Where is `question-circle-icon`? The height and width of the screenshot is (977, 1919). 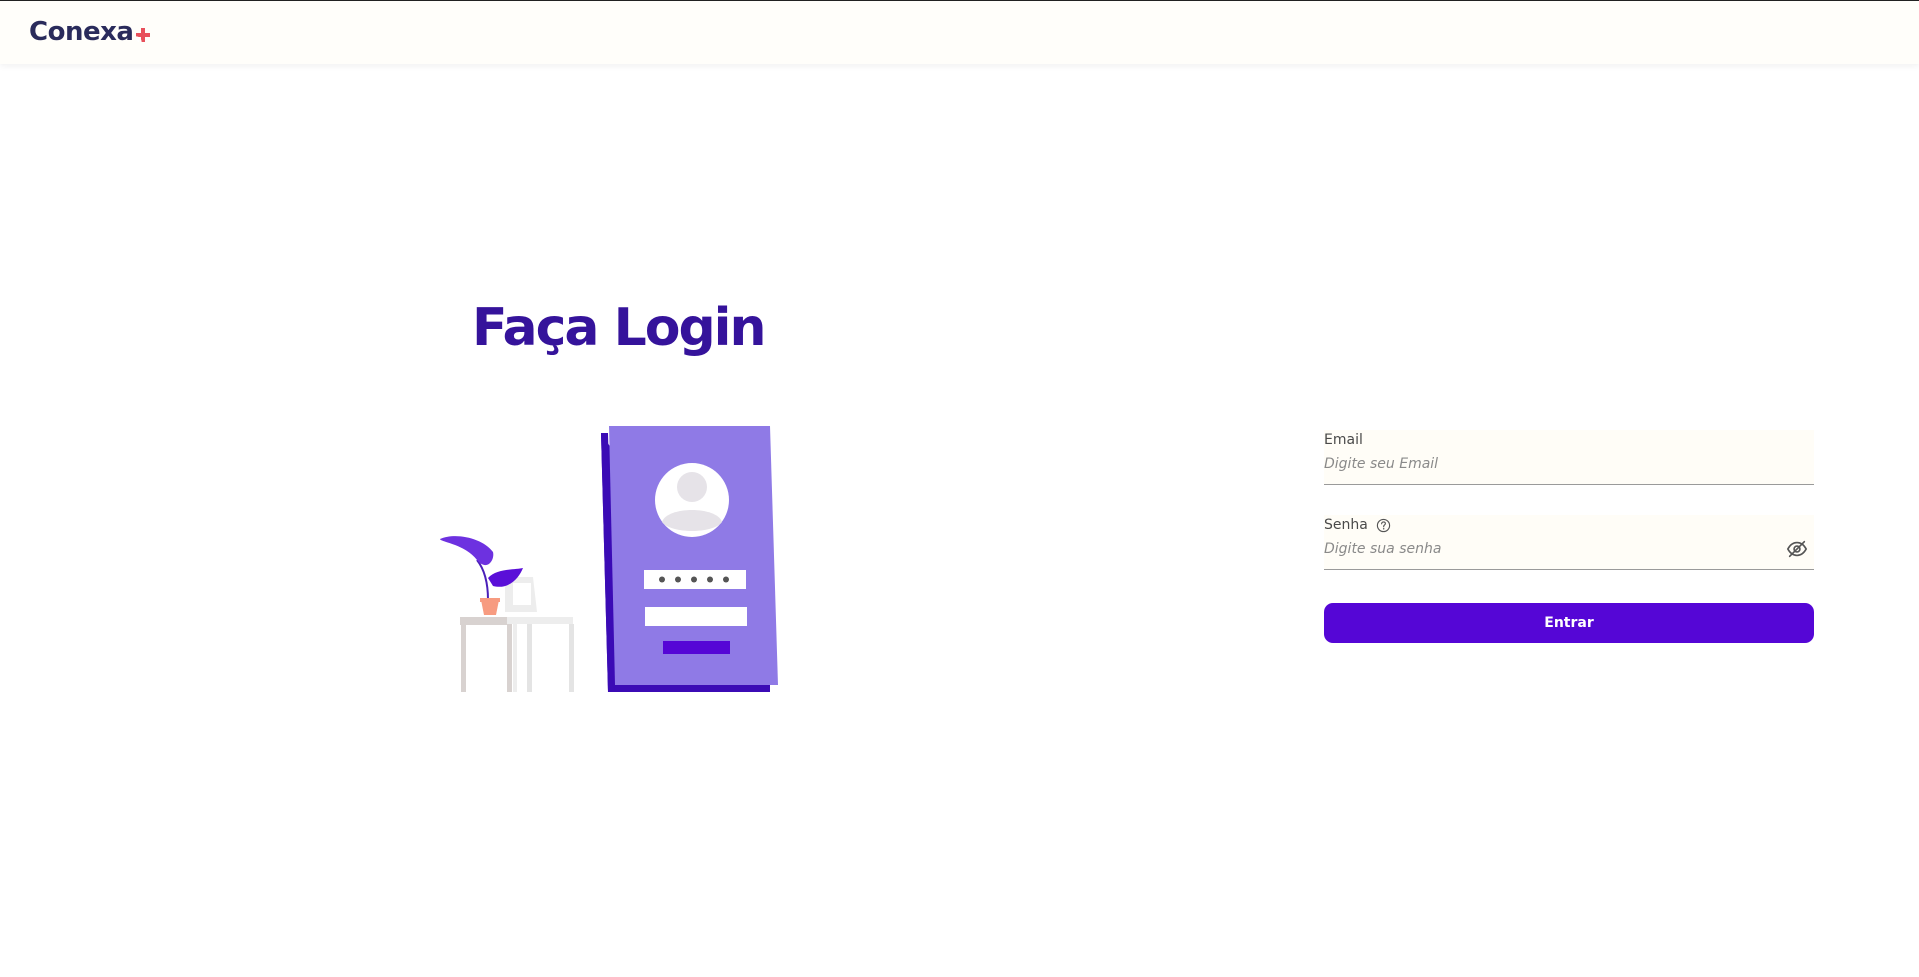
question-circle-icon is located at coordinates (1383, 525).